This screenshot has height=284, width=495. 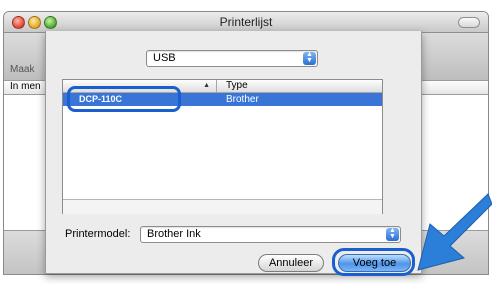 I want to click on cancel-button: Annuleer, so click(x=291, y=263).